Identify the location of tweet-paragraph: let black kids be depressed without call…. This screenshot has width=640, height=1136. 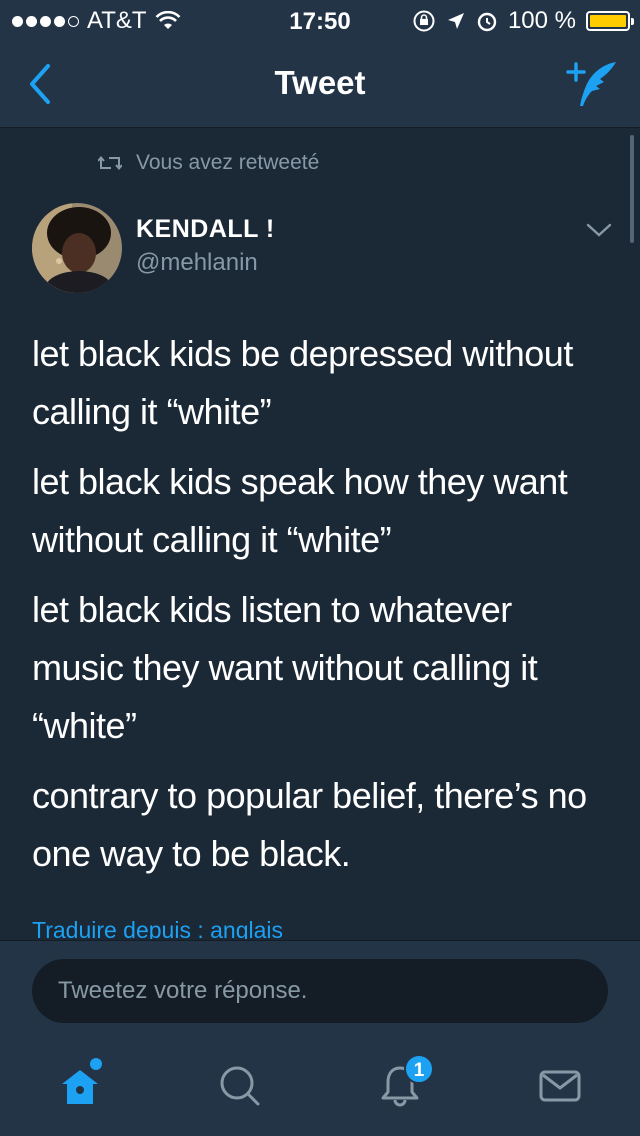
(302, 382).